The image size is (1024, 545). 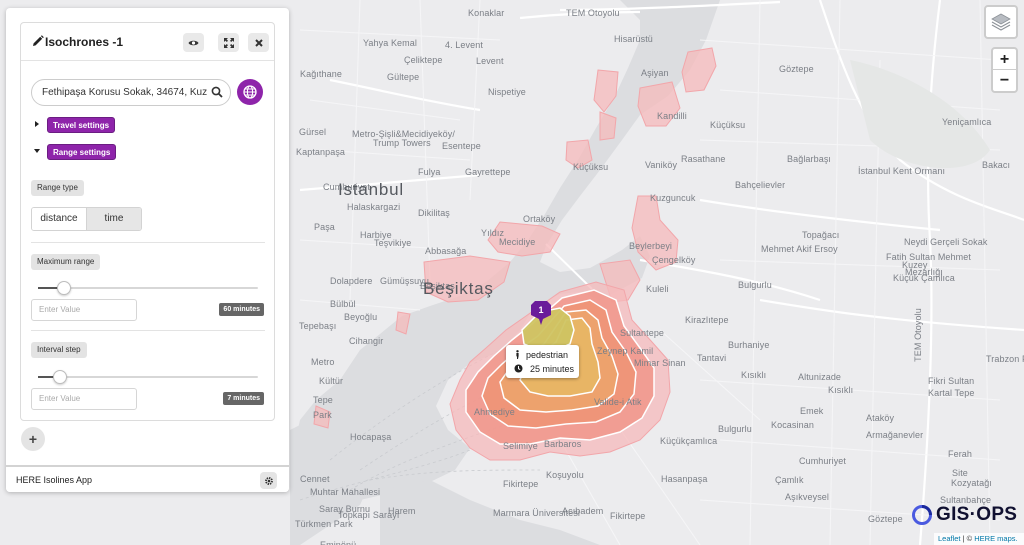 I want to click on map-place-label: Bağlarbaşı, so click(x=809, y=159).